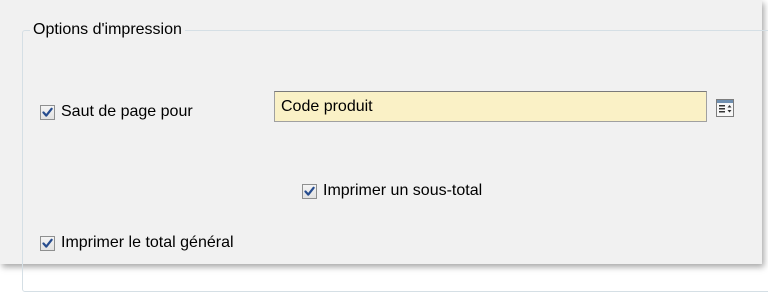  I want to click on grand-total-checkbox-row: Imprimer le total général, so click(137, 243).